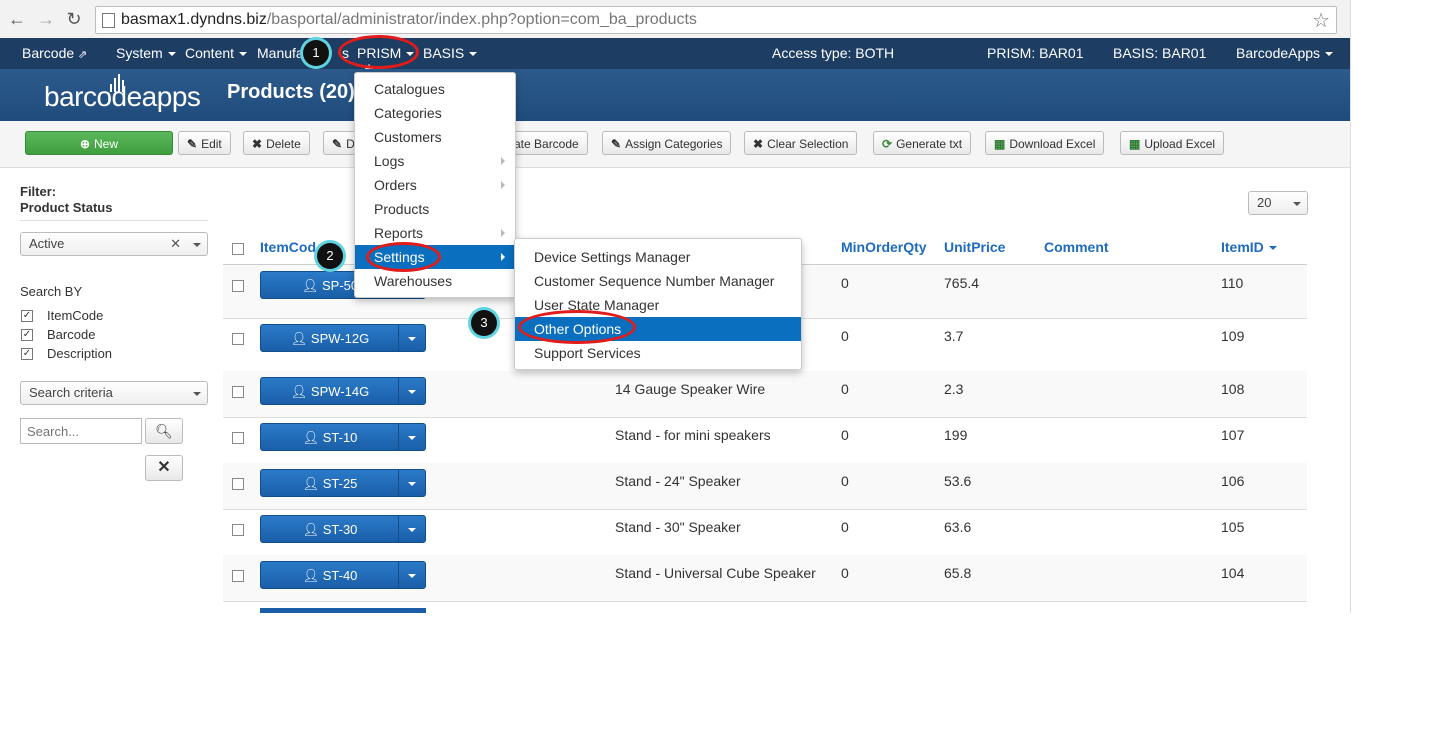 The width and height of the screenshot is (1434, 755). I want to click on nav-content: Content, so click(216, 53).